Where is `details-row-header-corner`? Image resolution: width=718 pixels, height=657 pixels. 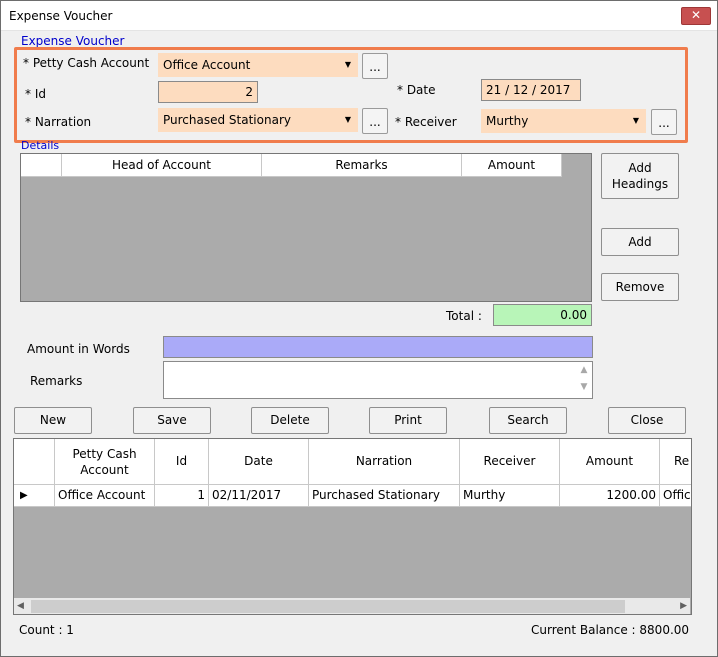 details-row-header-corner is located at coordinates (41, 165).